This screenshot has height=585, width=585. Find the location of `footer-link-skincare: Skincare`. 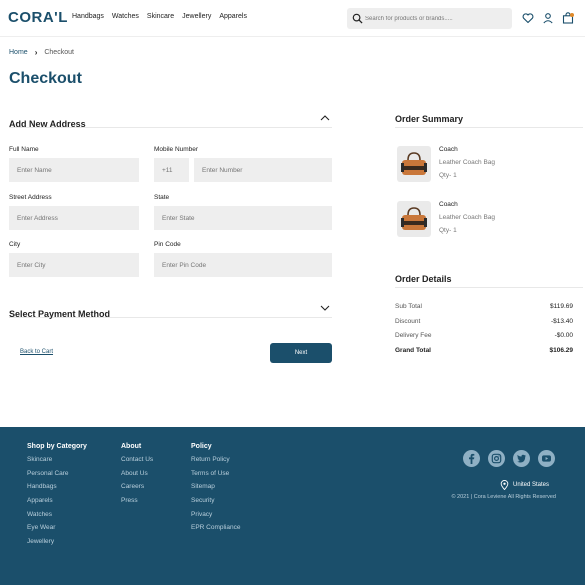

footer-link-skincare: Skincare is located at coordinates (57, 463).